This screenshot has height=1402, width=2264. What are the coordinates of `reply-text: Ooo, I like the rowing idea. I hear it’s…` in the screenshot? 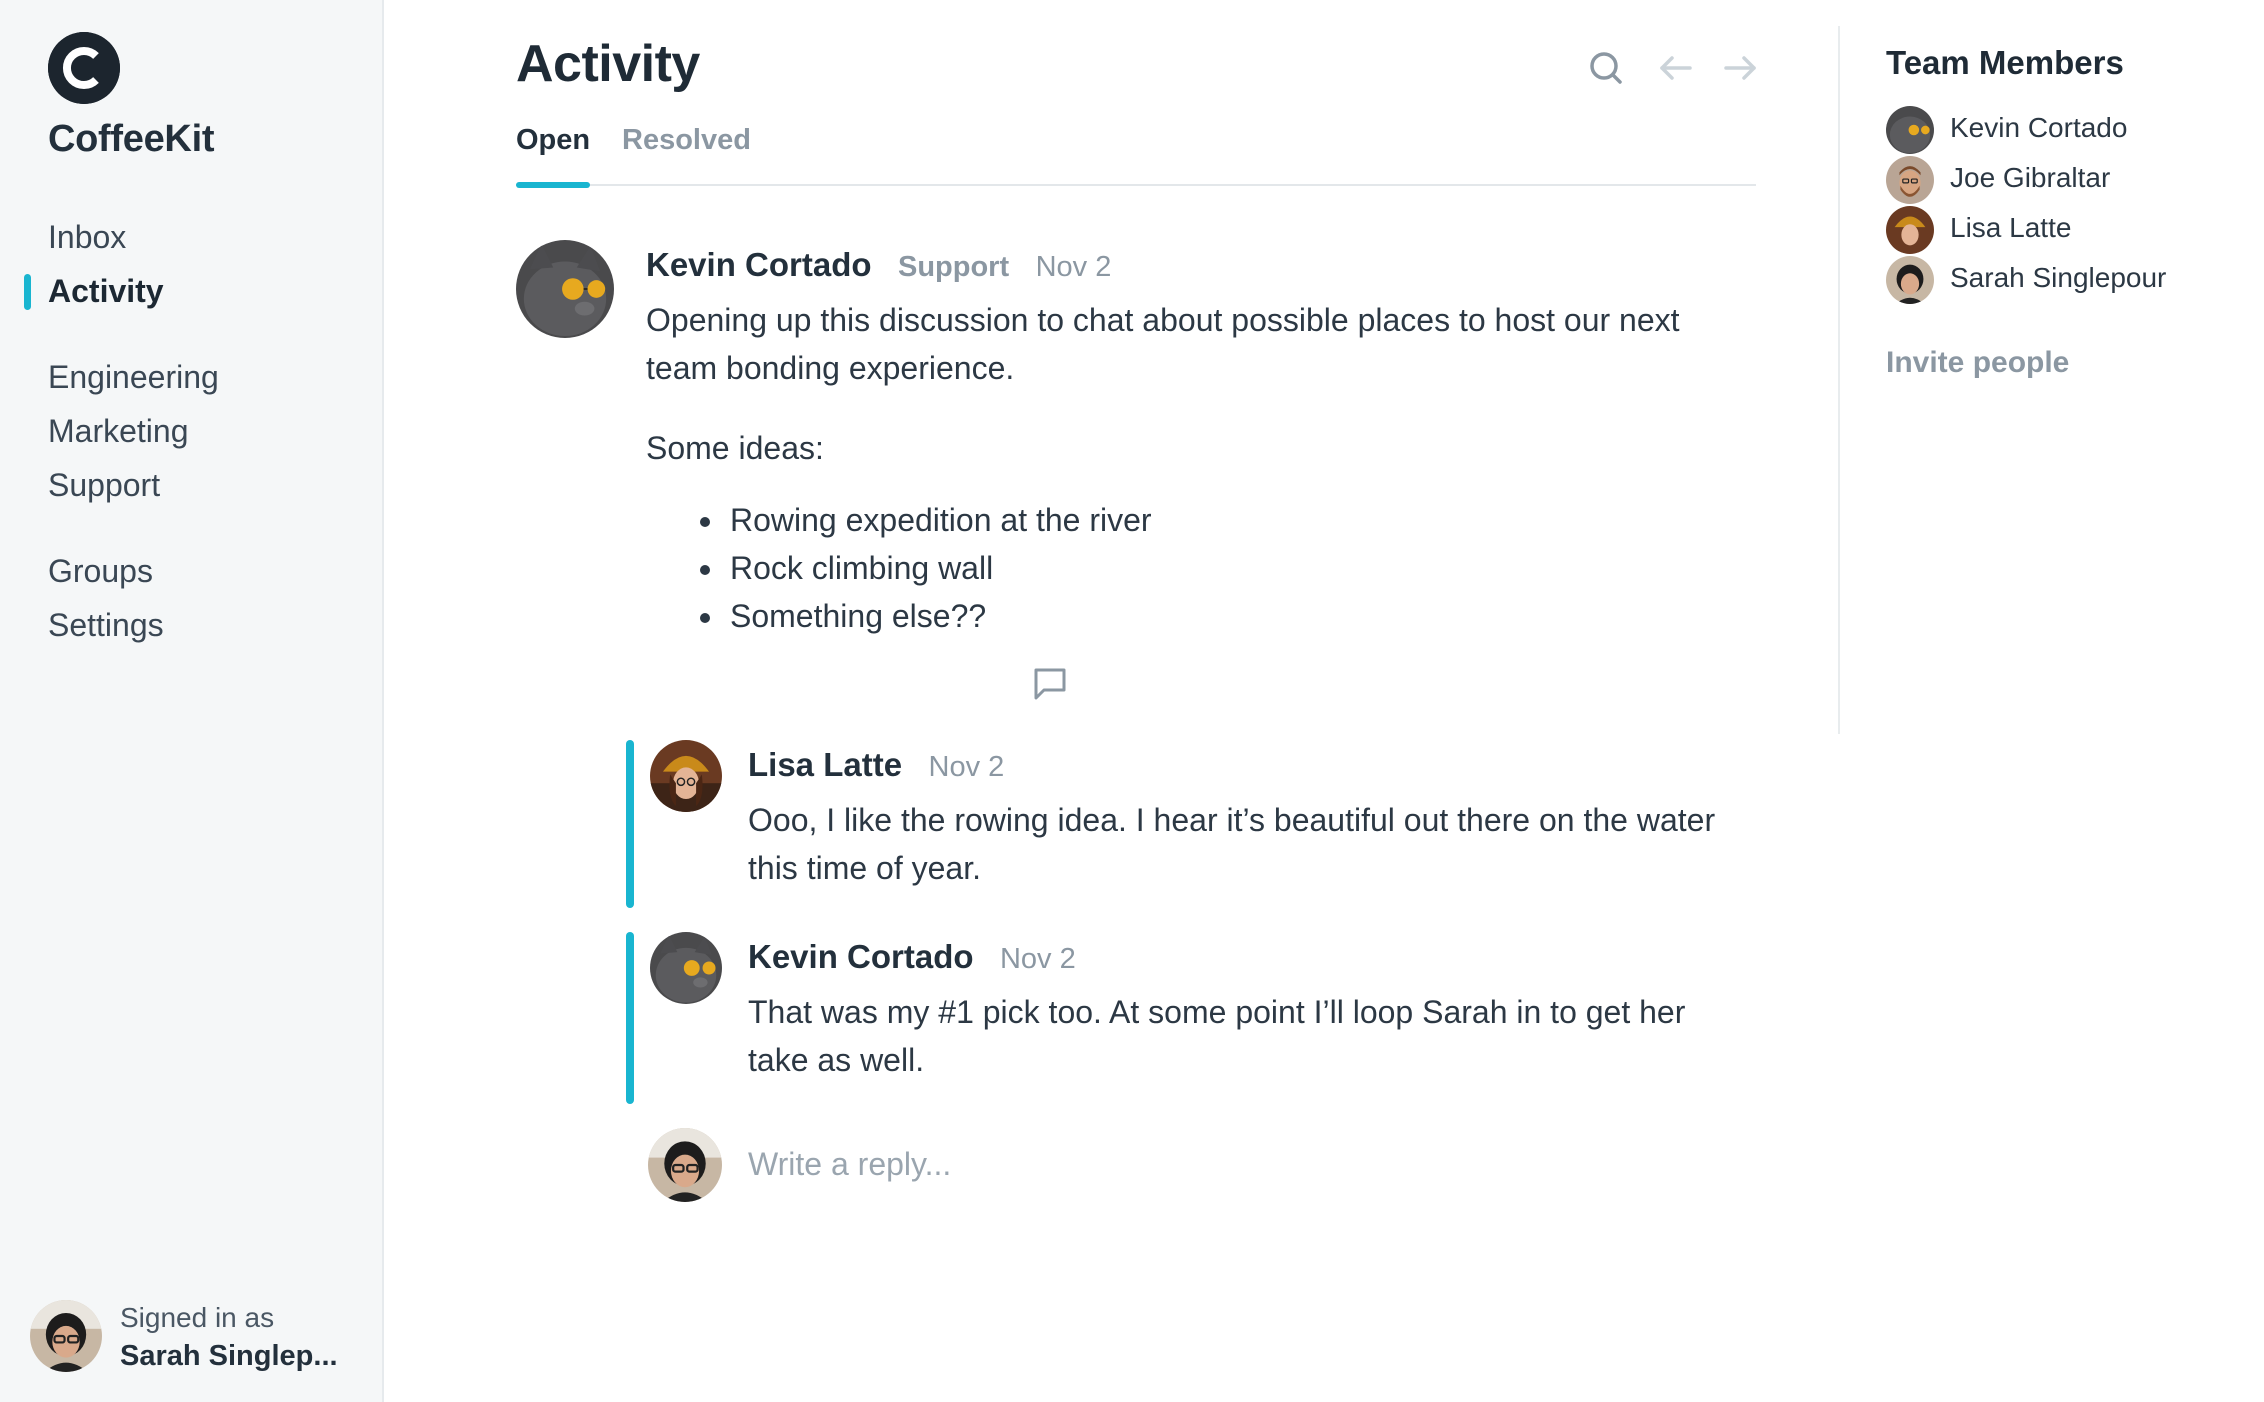 It's located at (1232, 844).